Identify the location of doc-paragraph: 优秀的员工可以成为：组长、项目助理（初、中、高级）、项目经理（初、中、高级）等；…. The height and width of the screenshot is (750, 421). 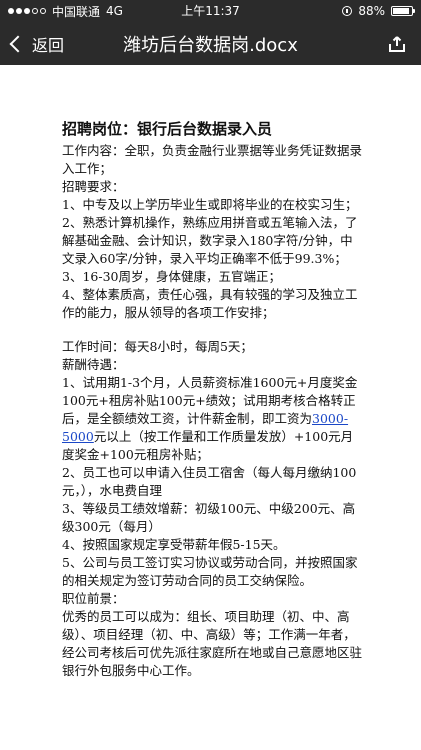
(212, 643).